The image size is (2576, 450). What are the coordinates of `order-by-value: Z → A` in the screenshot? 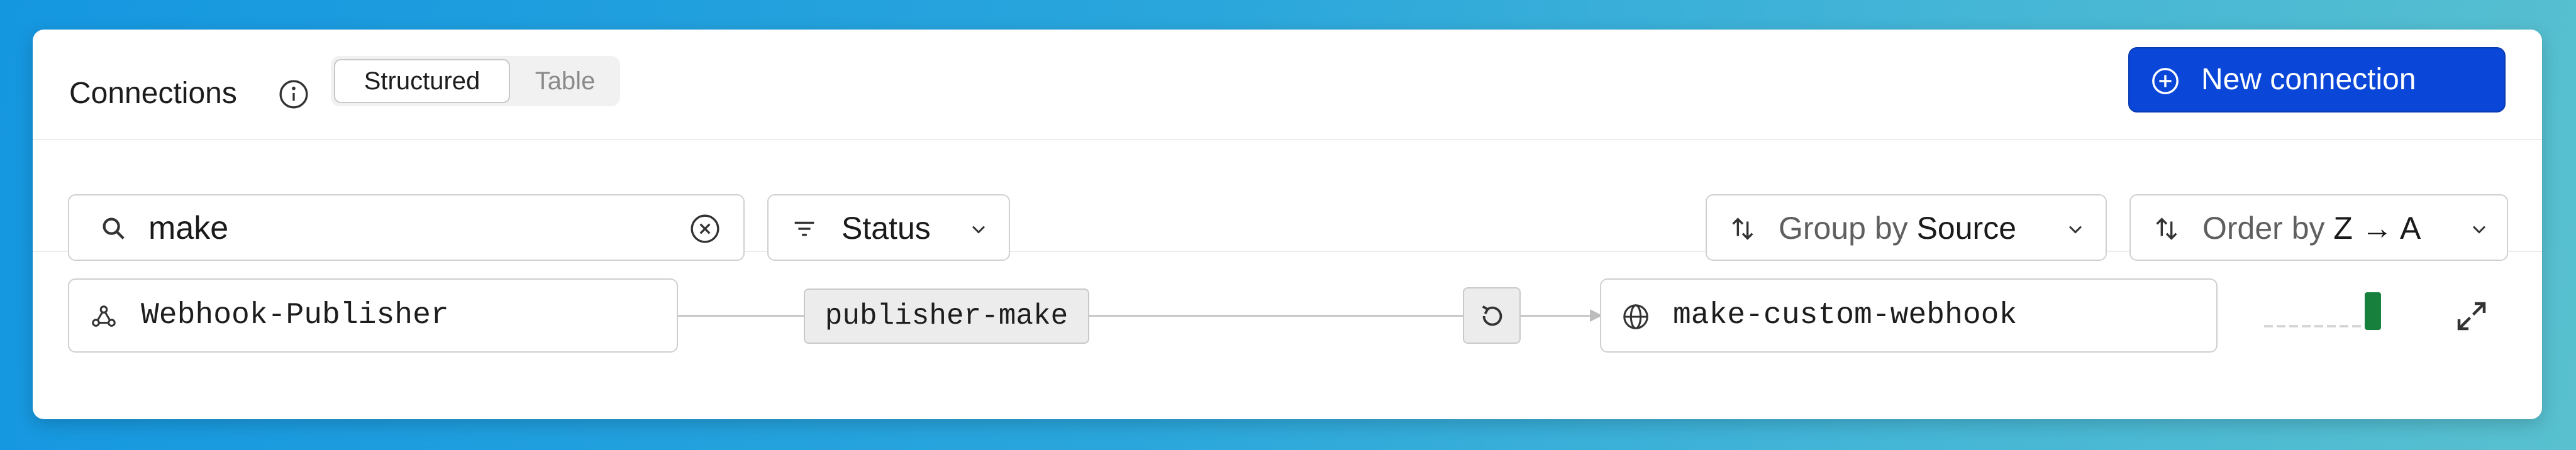 It's located at (2377, 229).